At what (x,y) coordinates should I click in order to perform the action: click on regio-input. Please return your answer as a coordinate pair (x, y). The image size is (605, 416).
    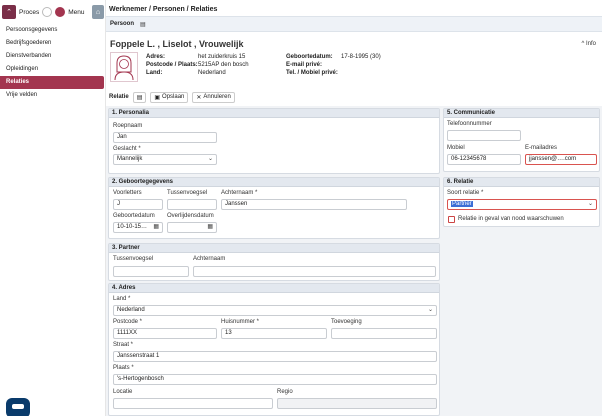
    Looking at the image, I should click on (357, 403).